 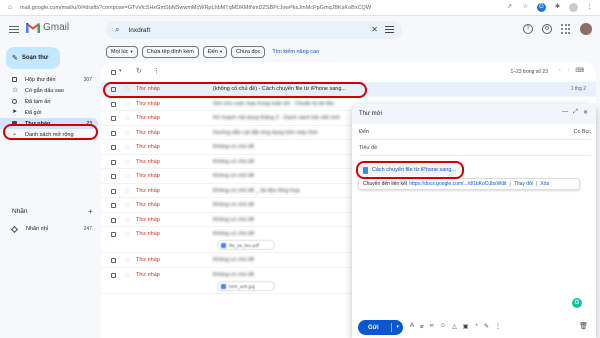 What do you see at coordinates (586, 29) in the screenshot?
I see `account-avatar` at bounding box center [586, 29].